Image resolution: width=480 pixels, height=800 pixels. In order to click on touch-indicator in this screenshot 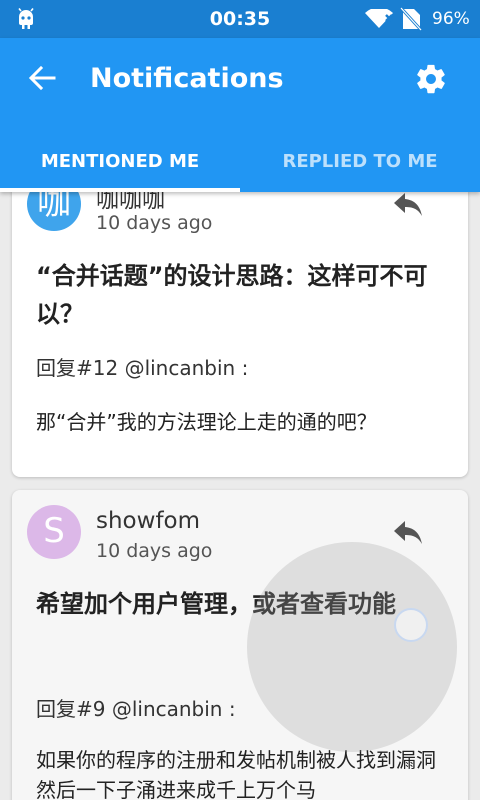, I will do `click(411, 625)`.